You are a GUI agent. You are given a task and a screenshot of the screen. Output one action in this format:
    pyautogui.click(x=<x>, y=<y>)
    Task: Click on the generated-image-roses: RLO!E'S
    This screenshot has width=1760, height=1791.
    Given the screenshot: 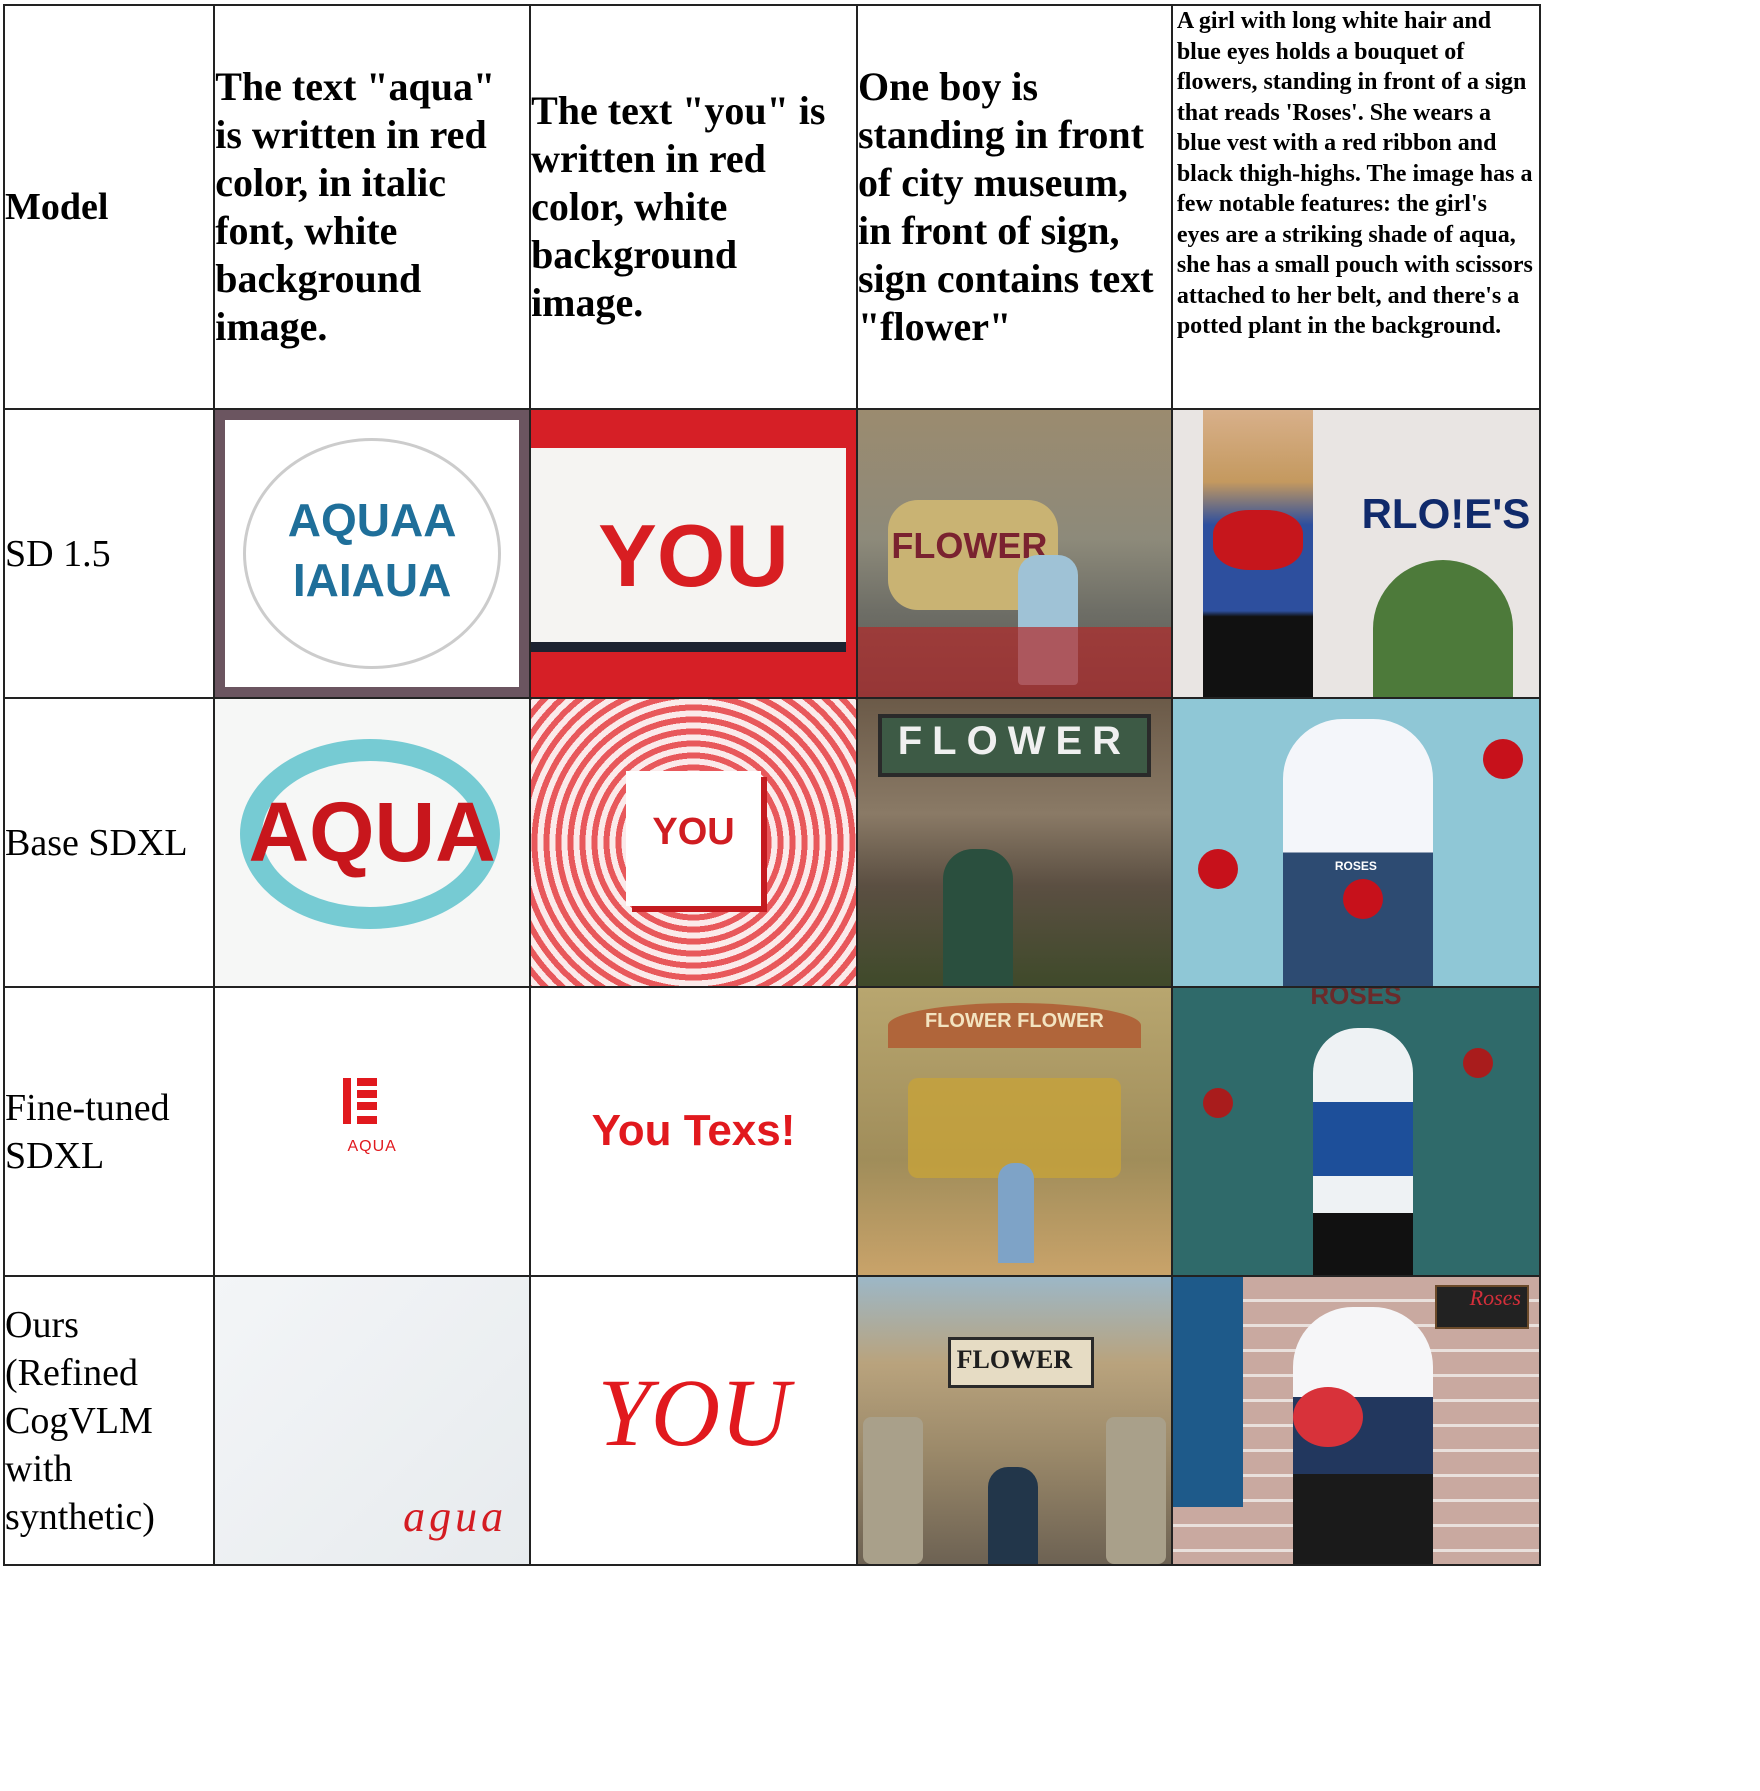 What is the action you would take?
    pyautogui.click(x=1356, y=553)
    